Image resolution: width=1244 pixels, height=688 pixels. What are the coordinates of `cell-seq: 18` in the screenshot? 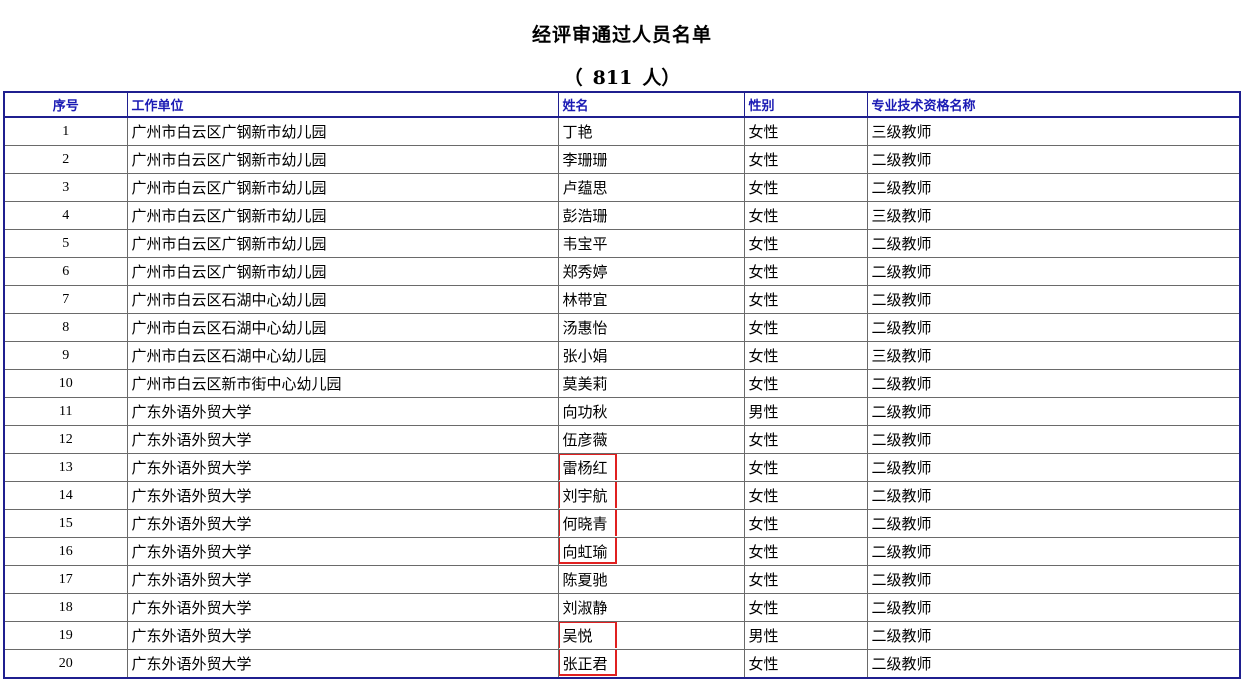 It's located at (65, 607).